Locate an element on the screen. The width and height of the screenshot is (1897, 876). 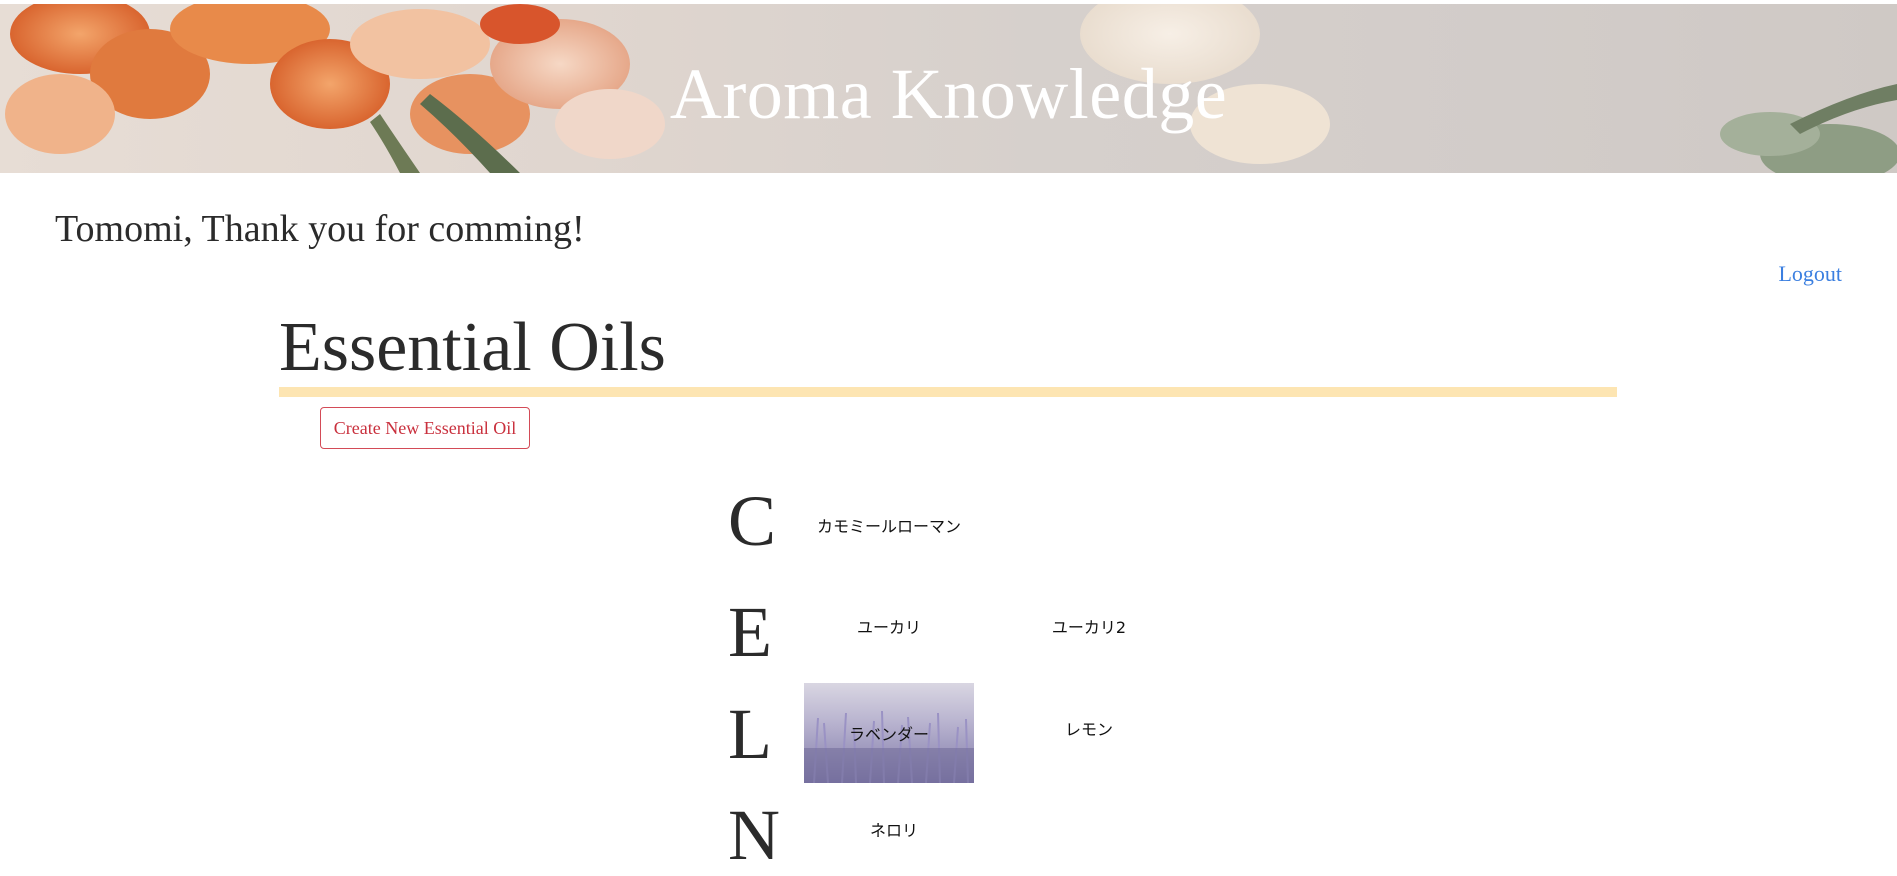
oil-item: ユーカリ is located at coordinates (889, 626).